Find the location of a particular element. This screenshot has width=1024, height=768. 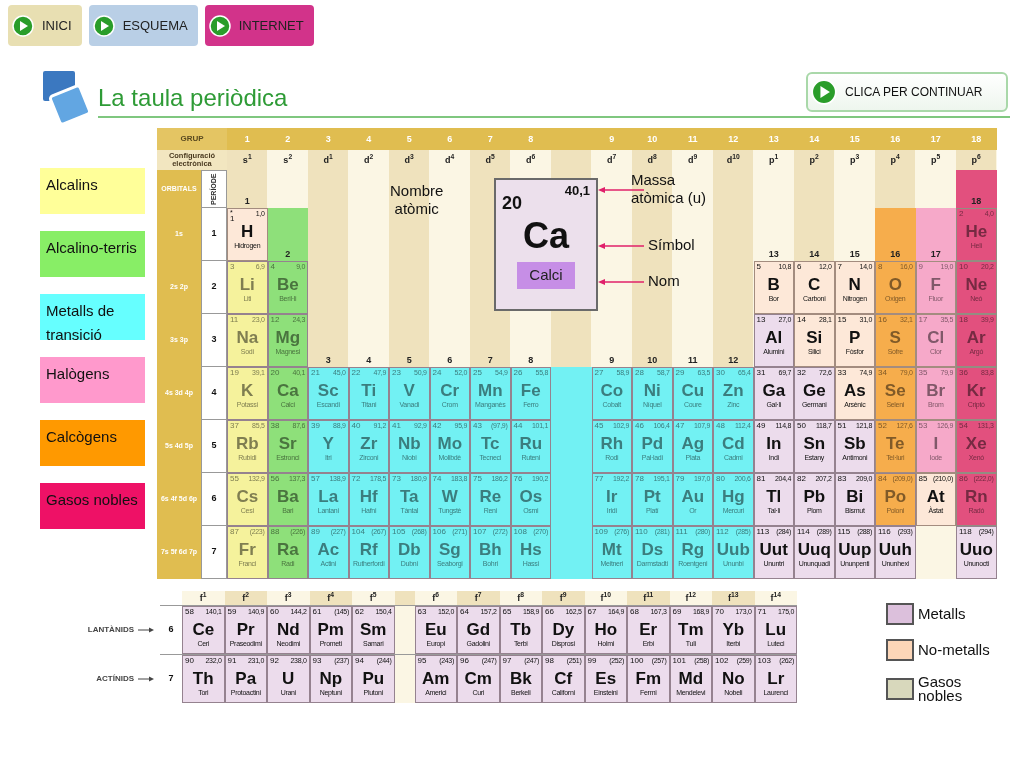

element-symbol: Rf is located at coordinates (368, 549).